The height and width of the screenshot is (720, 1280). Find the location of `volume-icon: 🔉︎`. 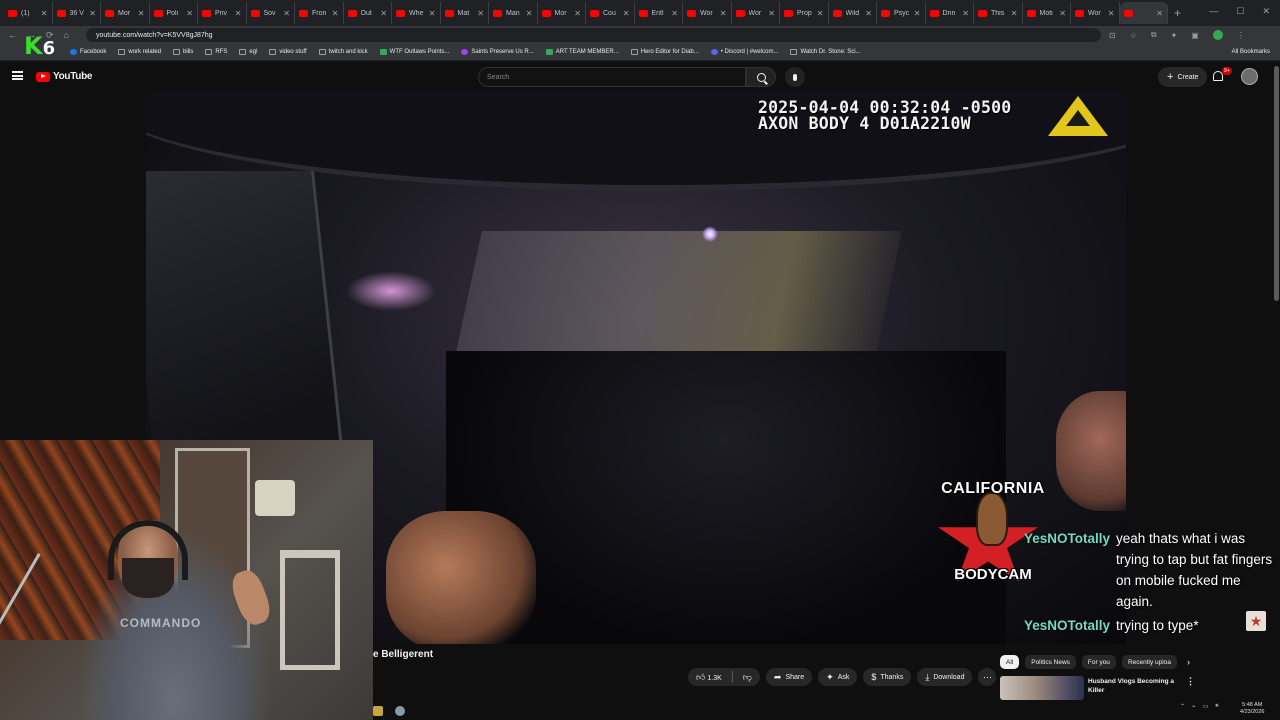

volume-icon: 🔉︎ is located at coordinates (1217, 706).